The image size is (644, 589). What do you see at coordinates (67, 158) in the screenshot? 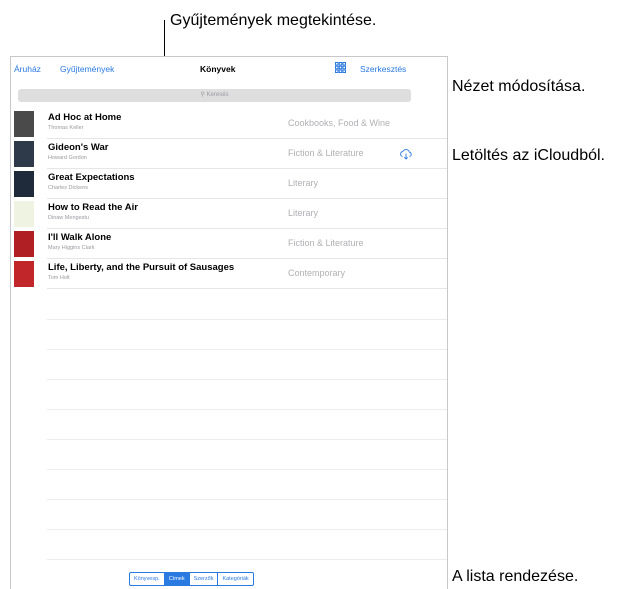
I see `book-author: Howard Gordon` at bounding box center [67, 158].